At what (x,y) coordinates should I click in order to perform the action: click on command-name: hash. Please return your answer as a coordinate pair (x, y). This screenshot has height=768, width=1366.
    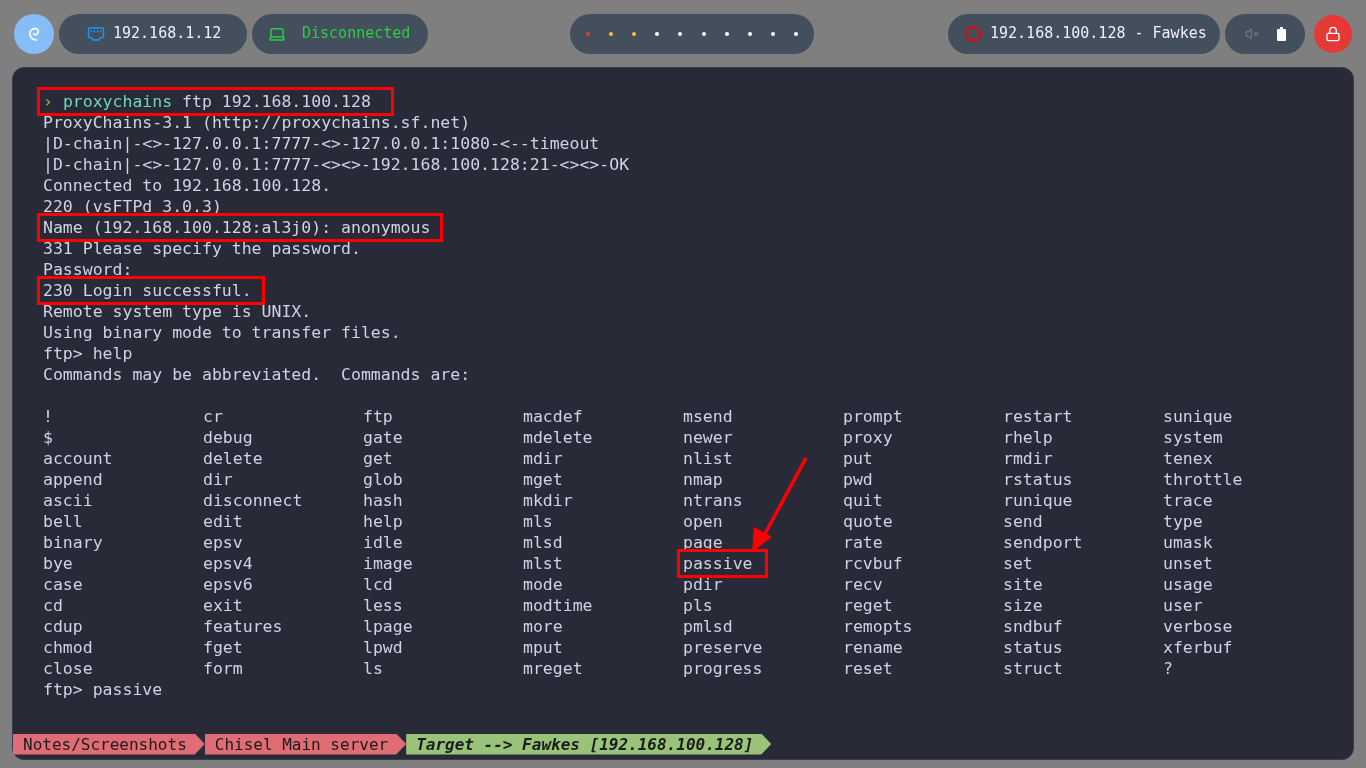
    Looking at the image, I should click on (383, 500).